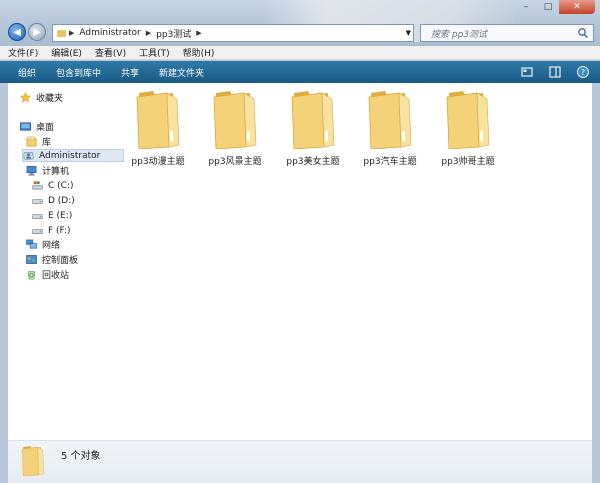  What do you see at coordinates (61, 185) in the screenshot?
I see `sidebar-item-label: C (C:)` at bounding box center [61, 185].